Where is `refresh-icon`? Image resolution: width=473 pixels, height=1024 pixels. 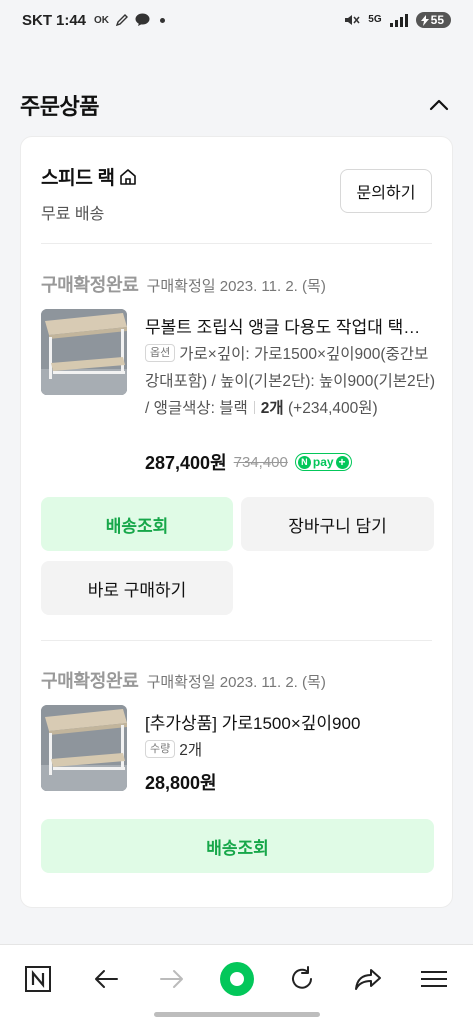 refresh-icon is located at coordinates (302, 977).